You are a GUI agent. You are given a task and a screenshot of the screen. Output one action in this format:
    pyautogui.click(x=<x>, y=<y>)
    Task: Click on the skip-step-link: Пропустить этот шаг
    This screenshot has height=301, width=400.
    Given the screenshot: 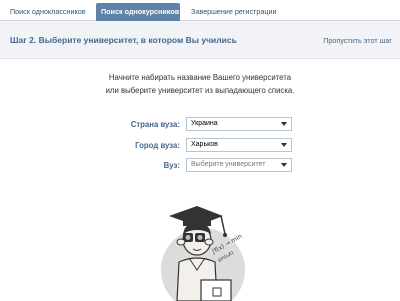 What is the action you would take?
    pyautogui.click(x=357, y=40)
    